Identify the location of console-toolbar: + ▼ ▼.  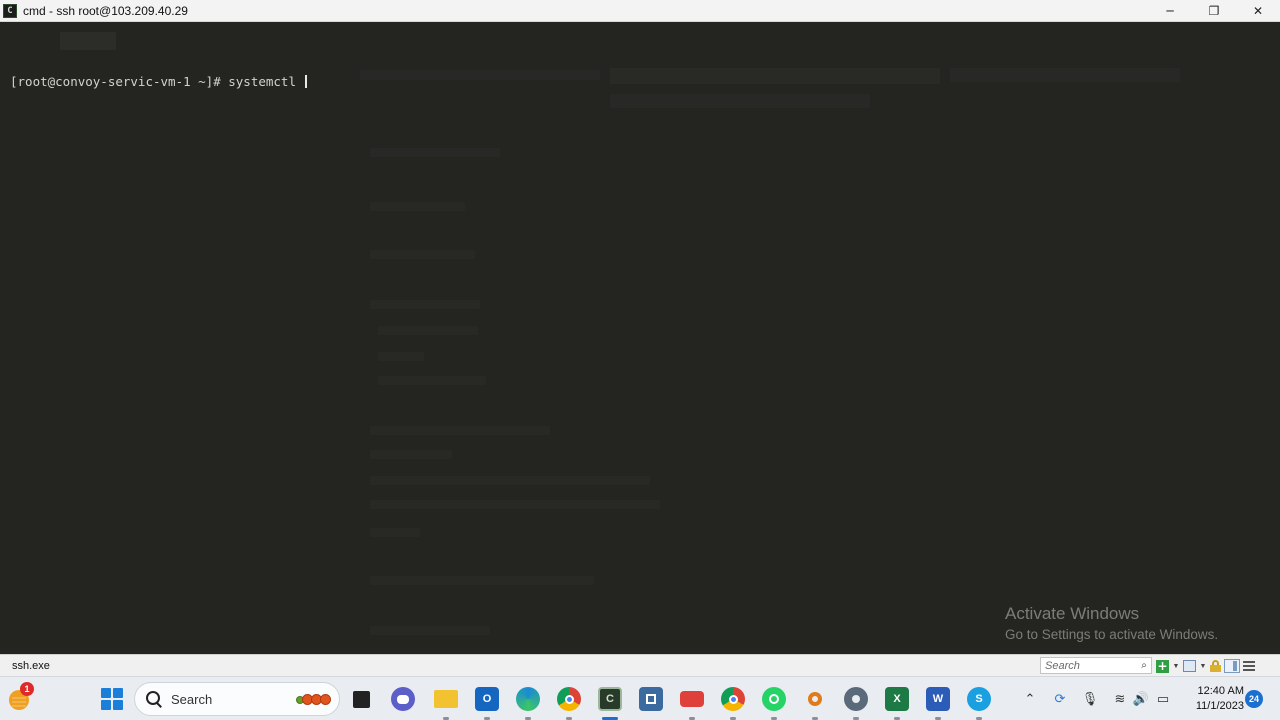
(1205, 666).